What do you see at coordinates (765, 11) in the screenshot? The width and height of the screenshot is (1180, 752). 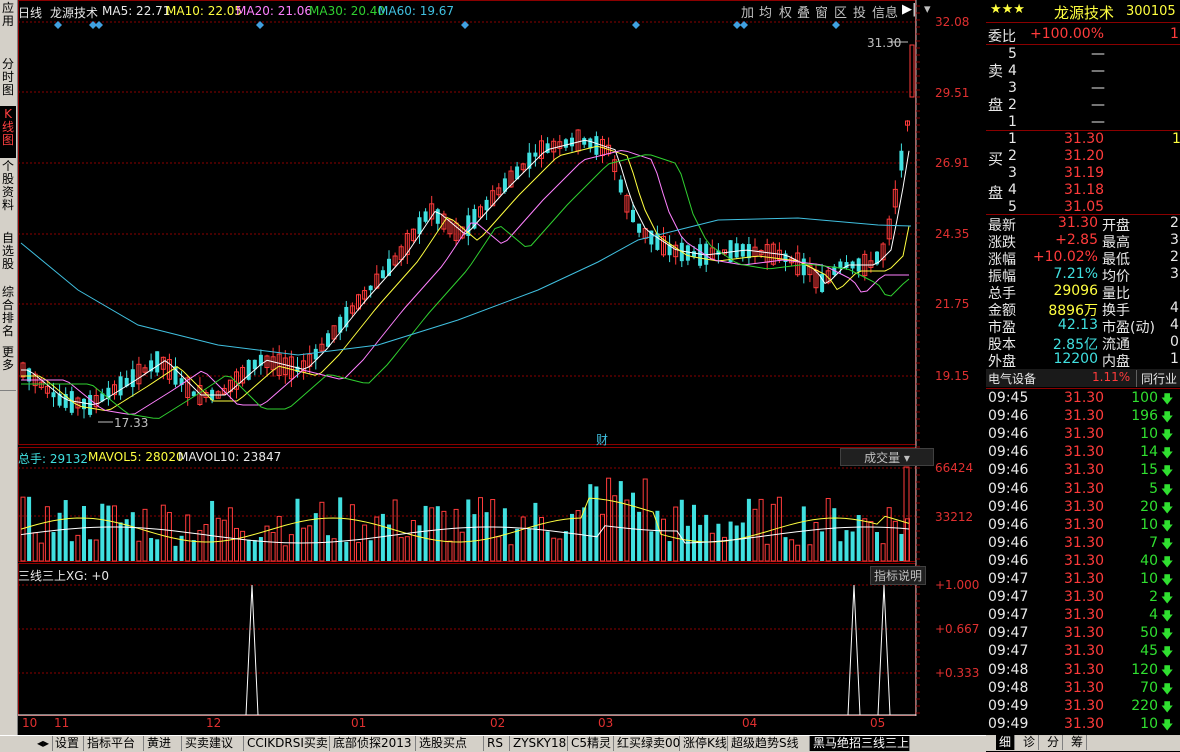 I see `toolbar-button: 均` at bounding box center [765, 11].